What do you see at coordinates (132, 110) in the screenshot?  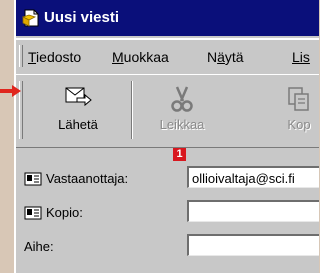 I see `toolbar-separator` at bounding box center [132, 110].